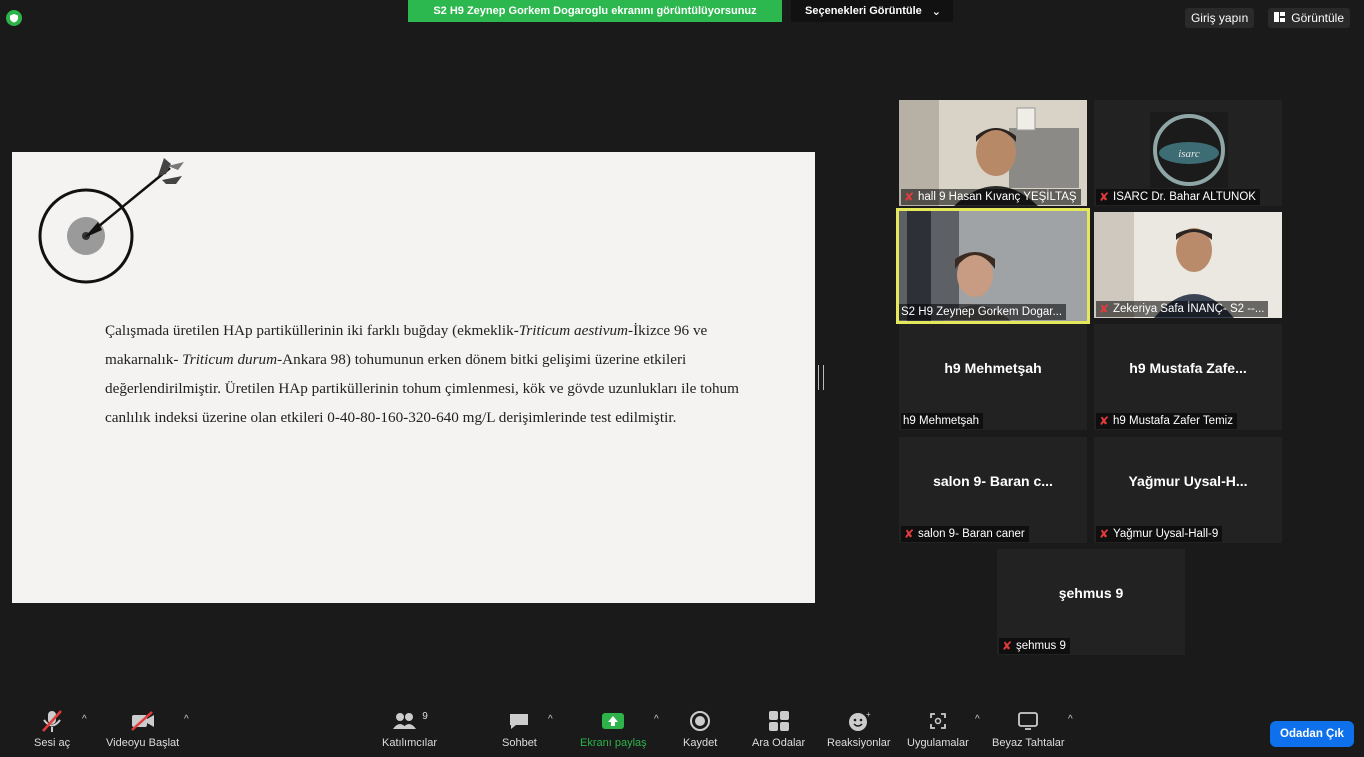 This screenshot has width=1364, height=757. What do you see at coordinates (938, 743) in the screenshot?
I see `apps-label: Uygulamalar` at bounding box center [938, 743].